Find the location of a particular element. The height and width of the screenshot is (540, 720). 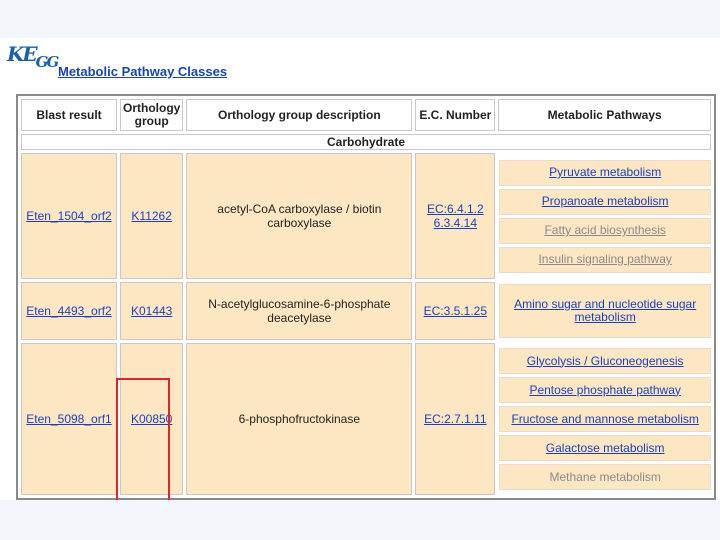

header-orthology-description: Orthology group description is located at coordinates (299, 115).